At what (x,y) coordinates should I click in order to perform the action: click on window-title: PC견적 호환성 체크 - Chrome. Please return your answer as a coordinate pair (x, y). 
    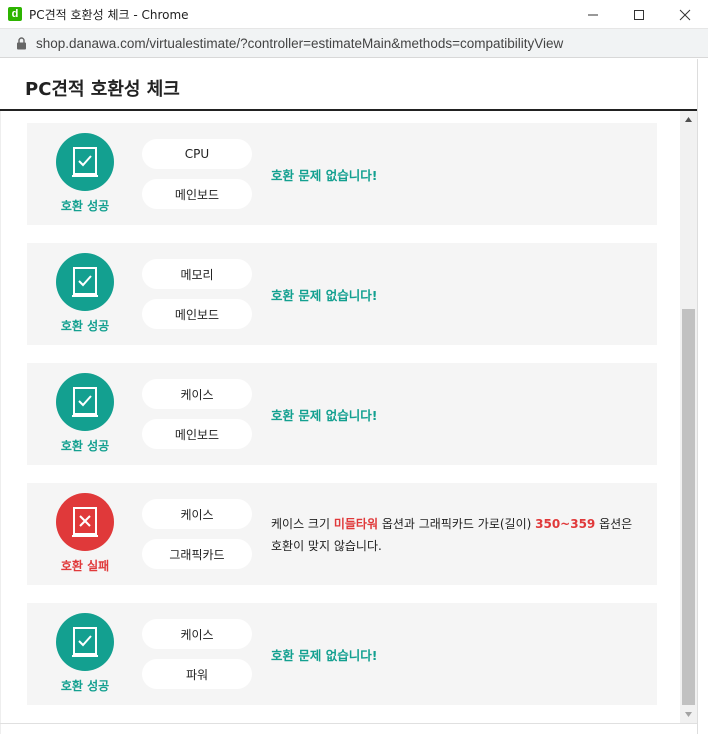
    Looking at the image, I should click on (109, 14).